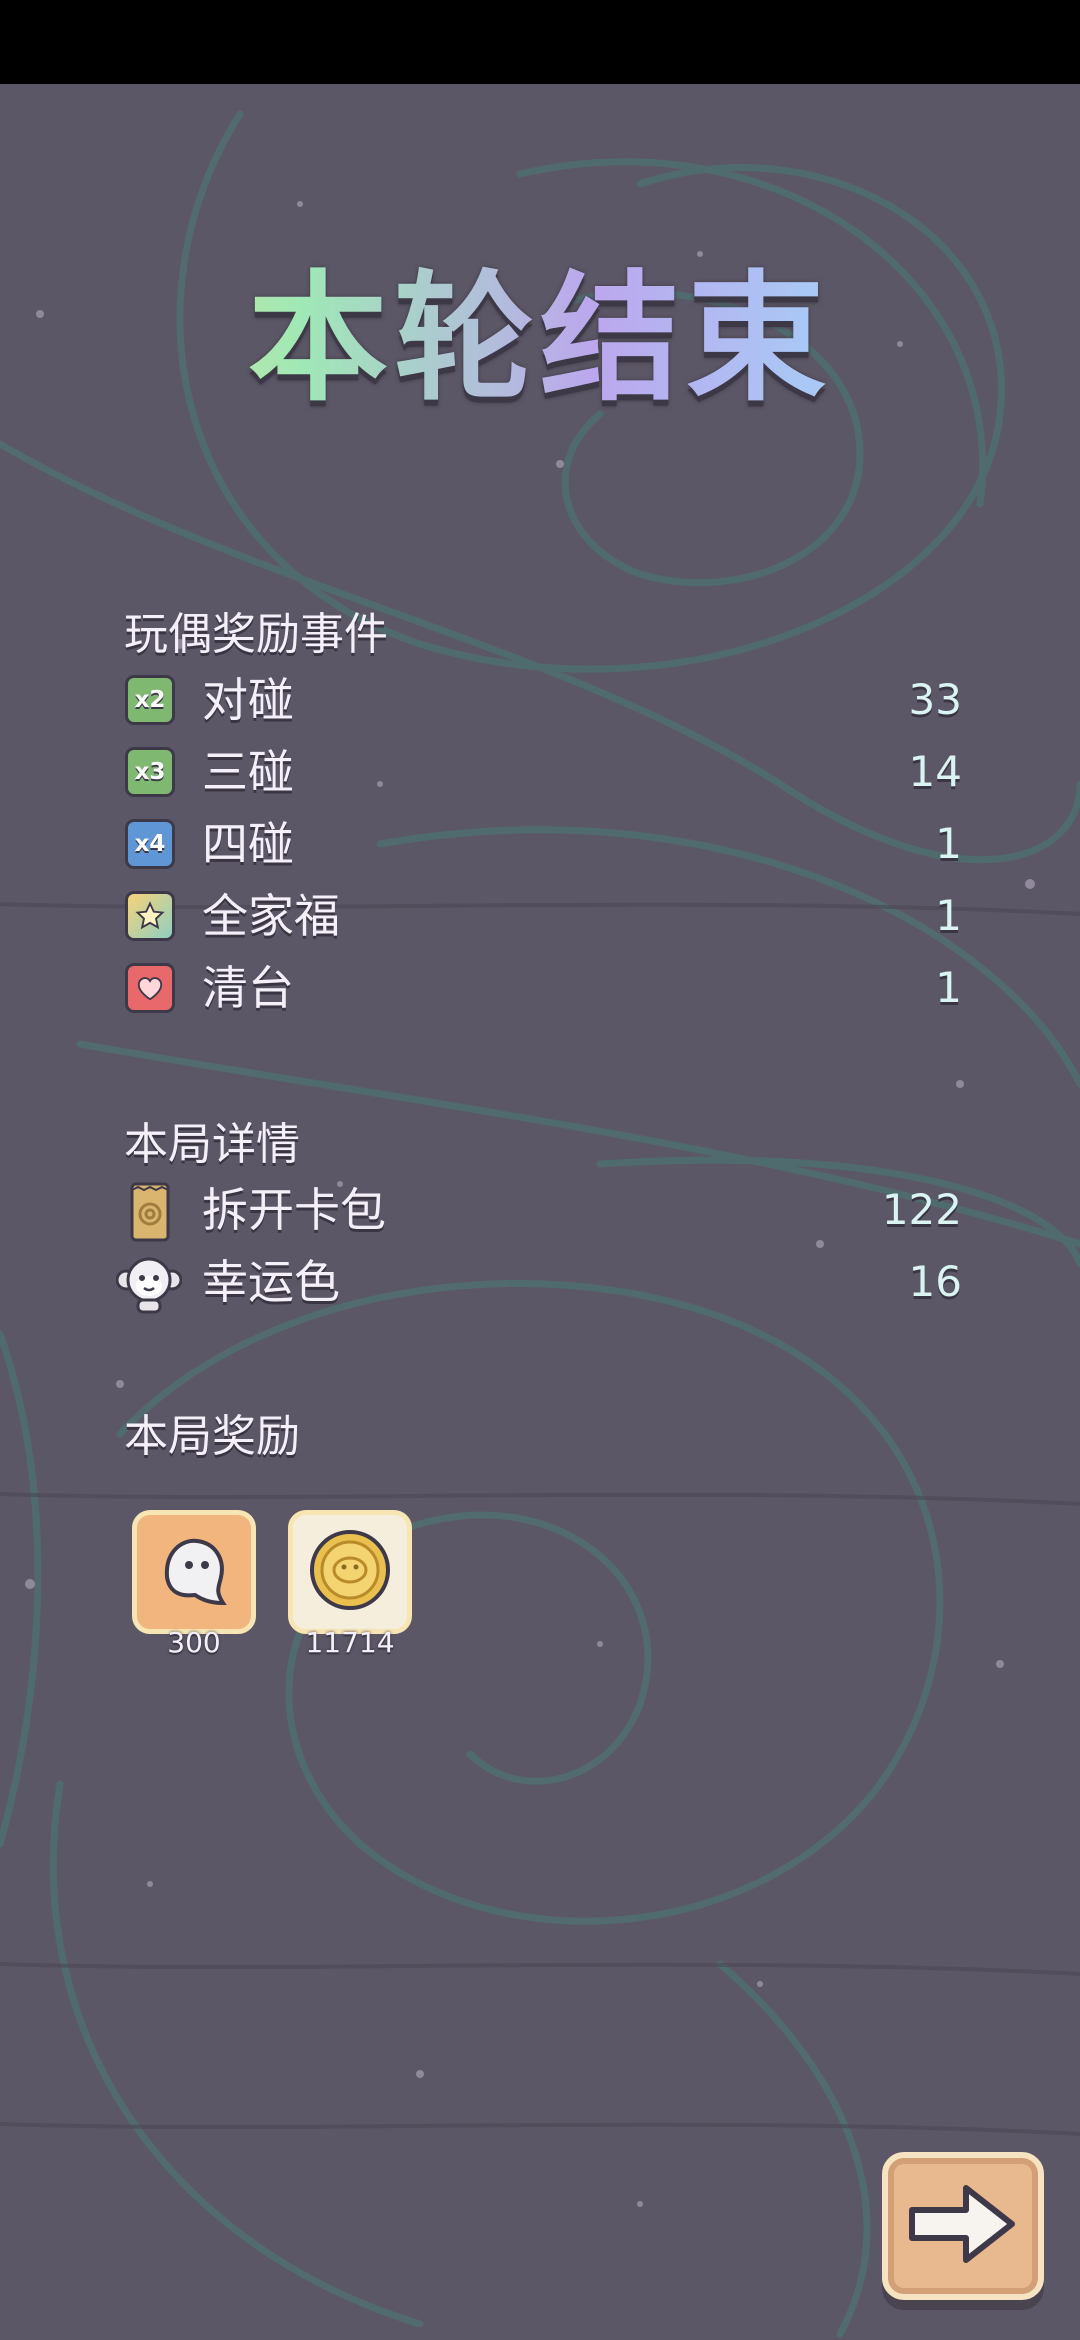  I want to click on reward-count: 300, so click(194, 1642).